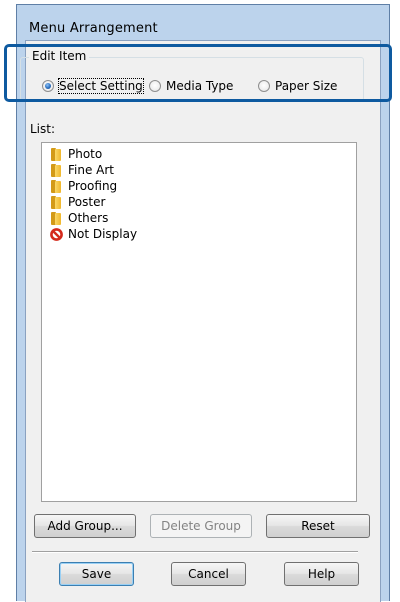 The width and height of the screenshot is (400, 602). What do you see at coordinates (93, 28) in the screenshot?
I see `window-title: Menu Arrangement` at bounding box center [93, 28].